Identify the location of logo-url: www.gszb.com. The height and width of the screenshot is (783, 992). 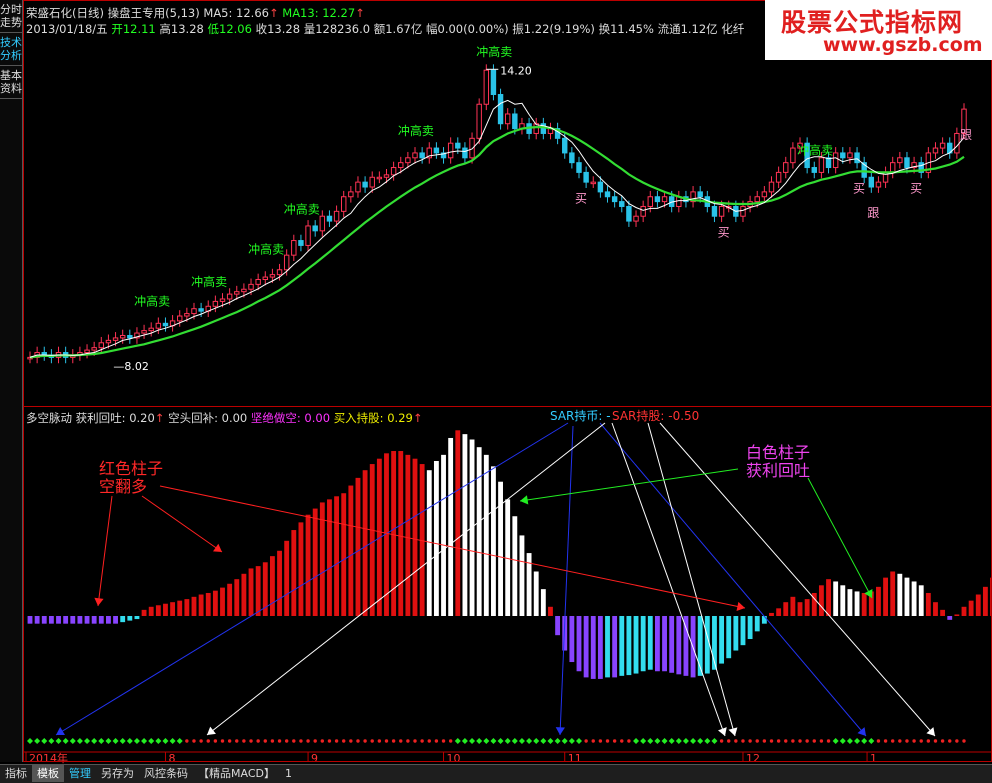
(903, 45).